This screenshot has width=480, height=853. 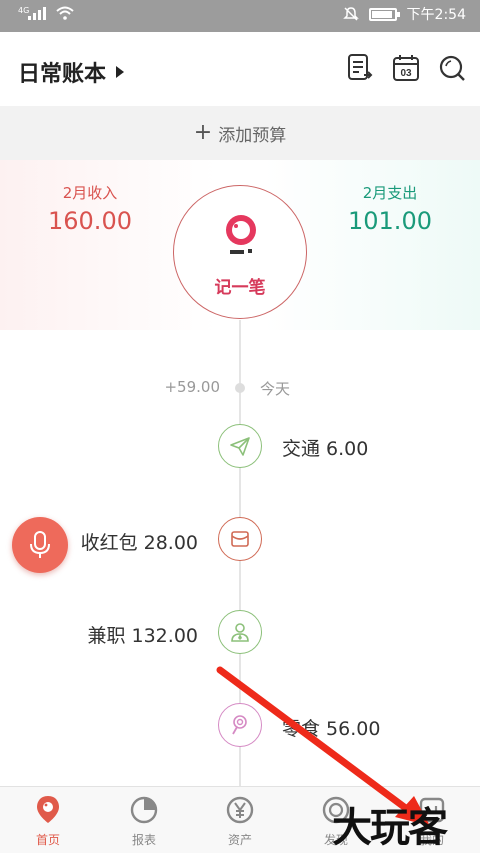 I want to click on search-icon, so click(x=452, y=68).